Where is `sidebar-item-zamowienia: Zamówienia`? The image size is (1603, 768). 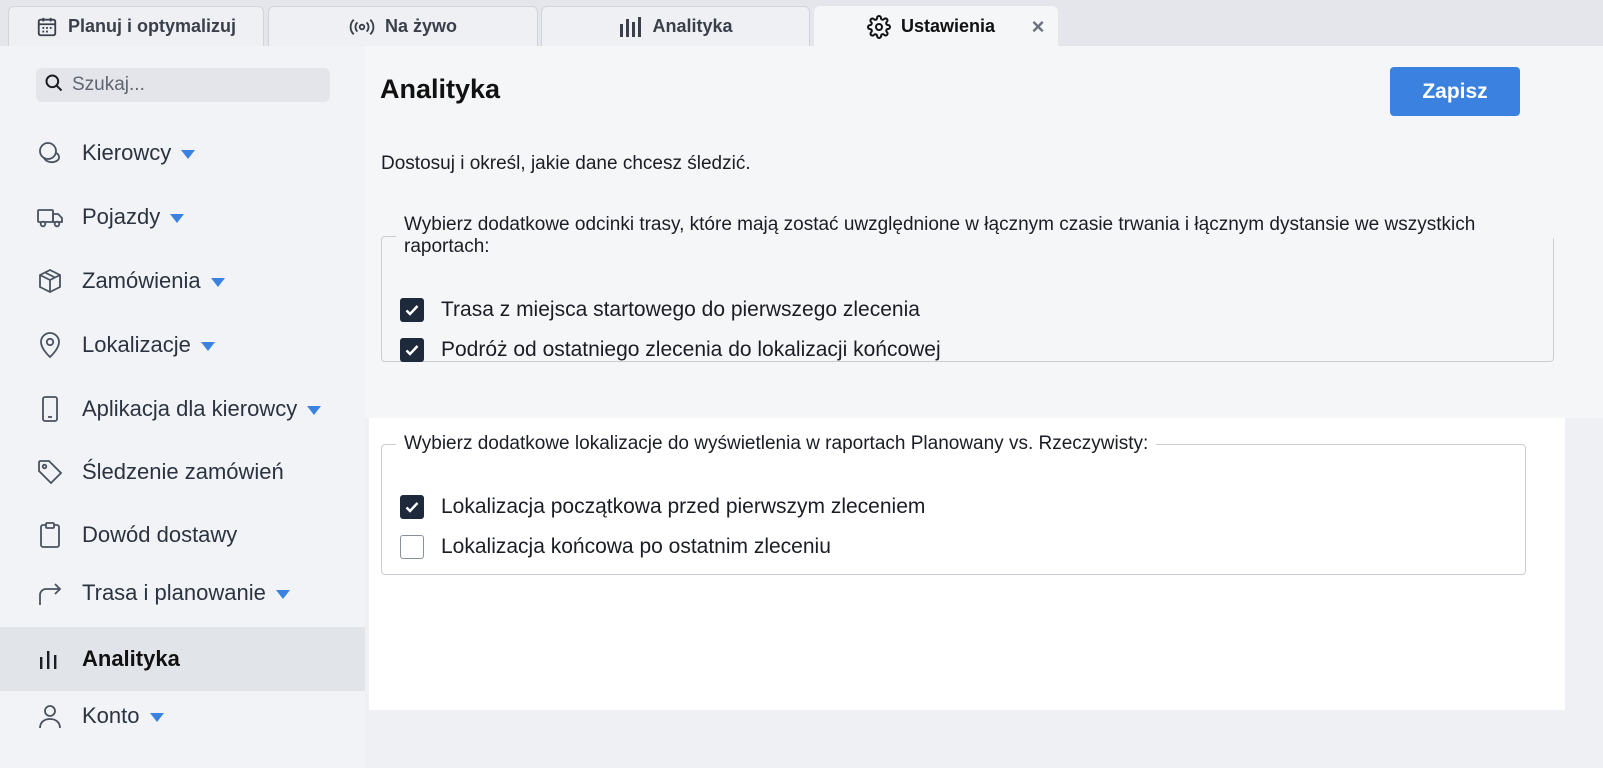
sidebar-item-zamowienia: Zamówienia is located at coordinates (182, 281).